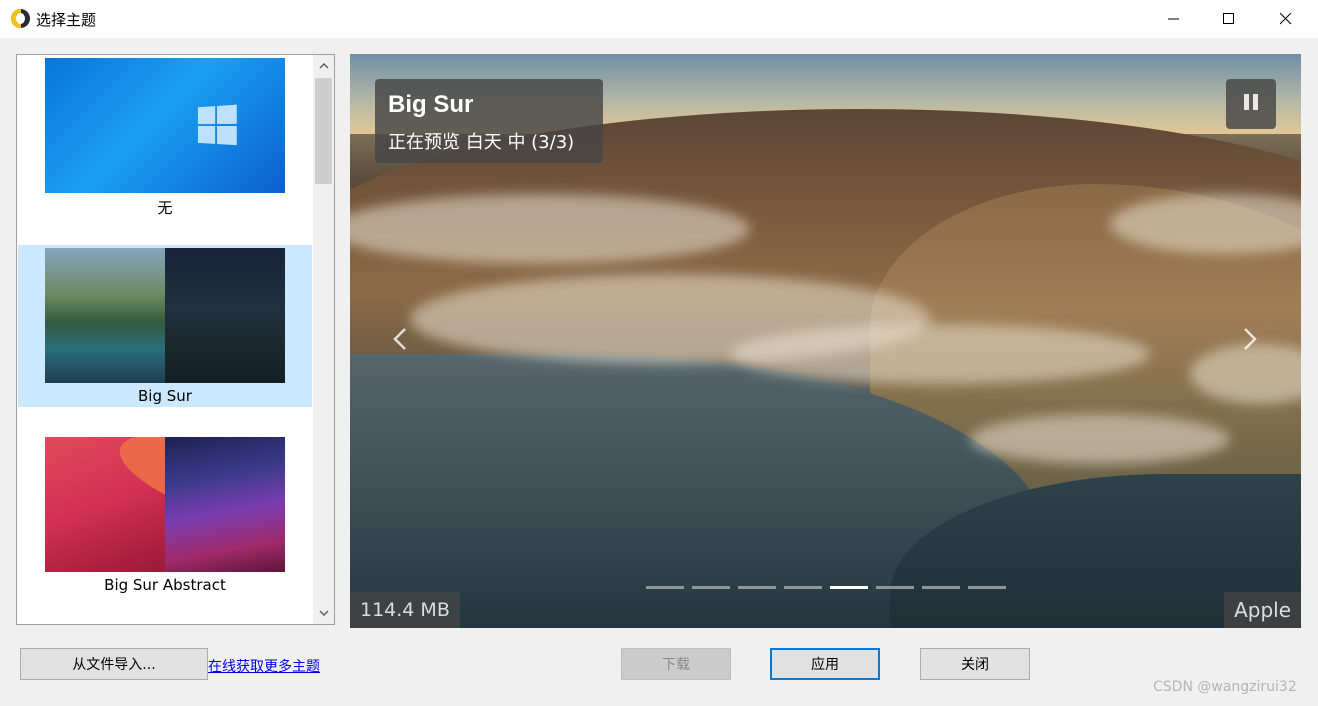 This screenshot has width=1318, height=706. I want to click on theme-item-big-sur: Big Sur, so click(165, 326).